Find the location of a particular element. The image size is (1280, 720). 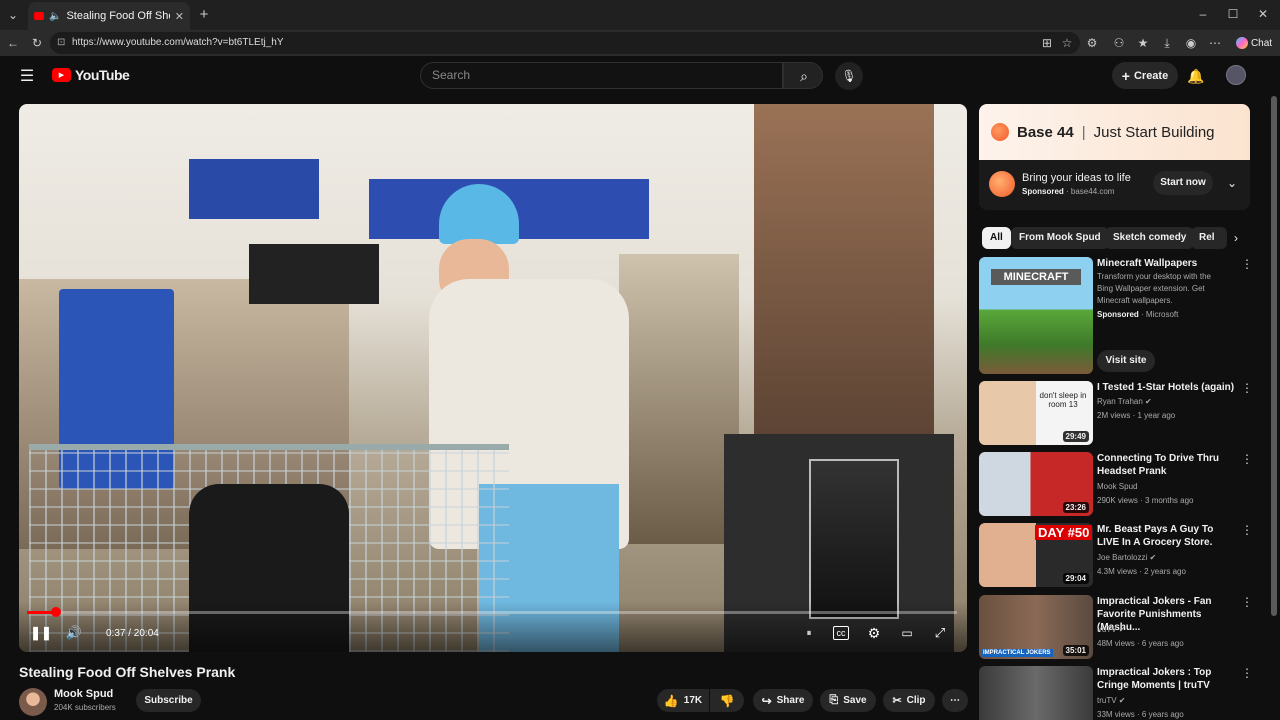

youtube-logo: ▶ YouTube is located at coordinates (91, 75).